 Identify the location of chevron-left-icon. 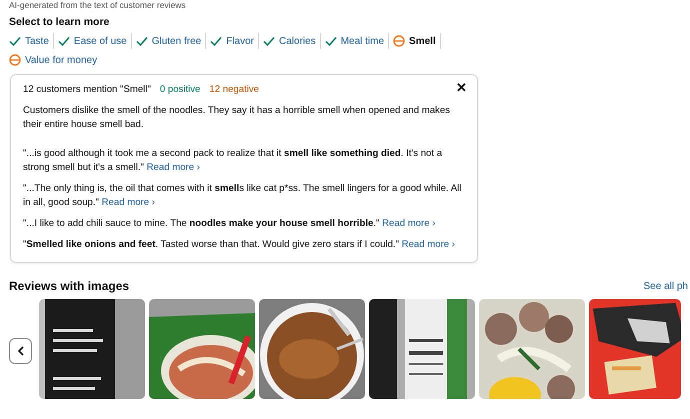
(21, 351).